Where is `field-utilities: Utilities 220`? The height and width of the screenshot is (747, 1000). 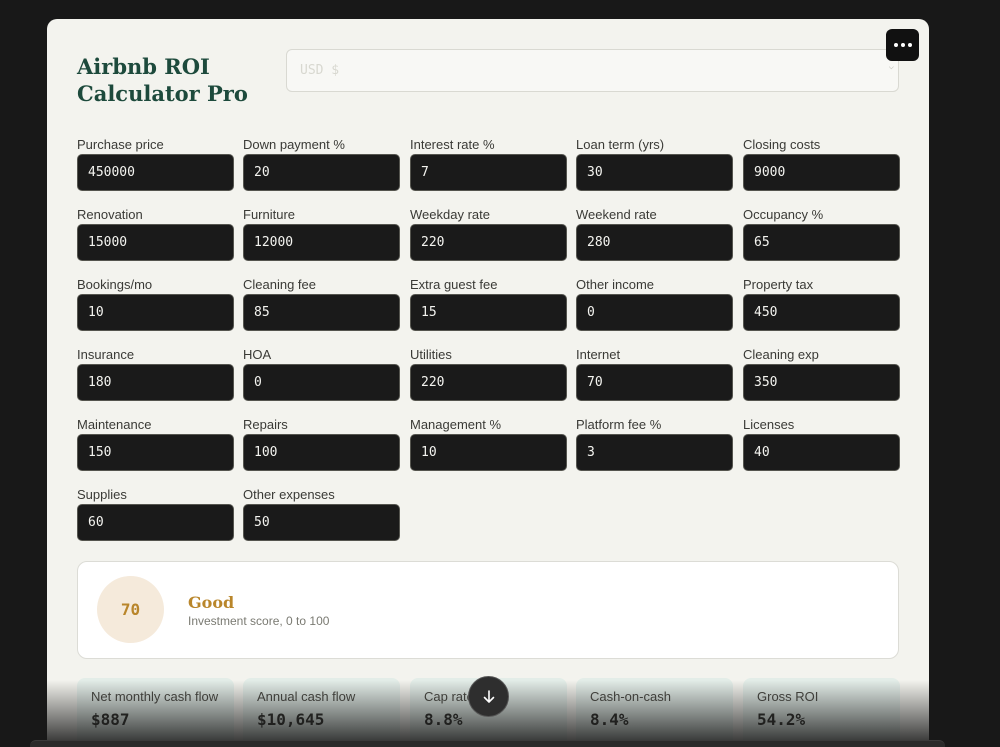
field-utilities: Utilities 220 is located at coordinates (488, 373).